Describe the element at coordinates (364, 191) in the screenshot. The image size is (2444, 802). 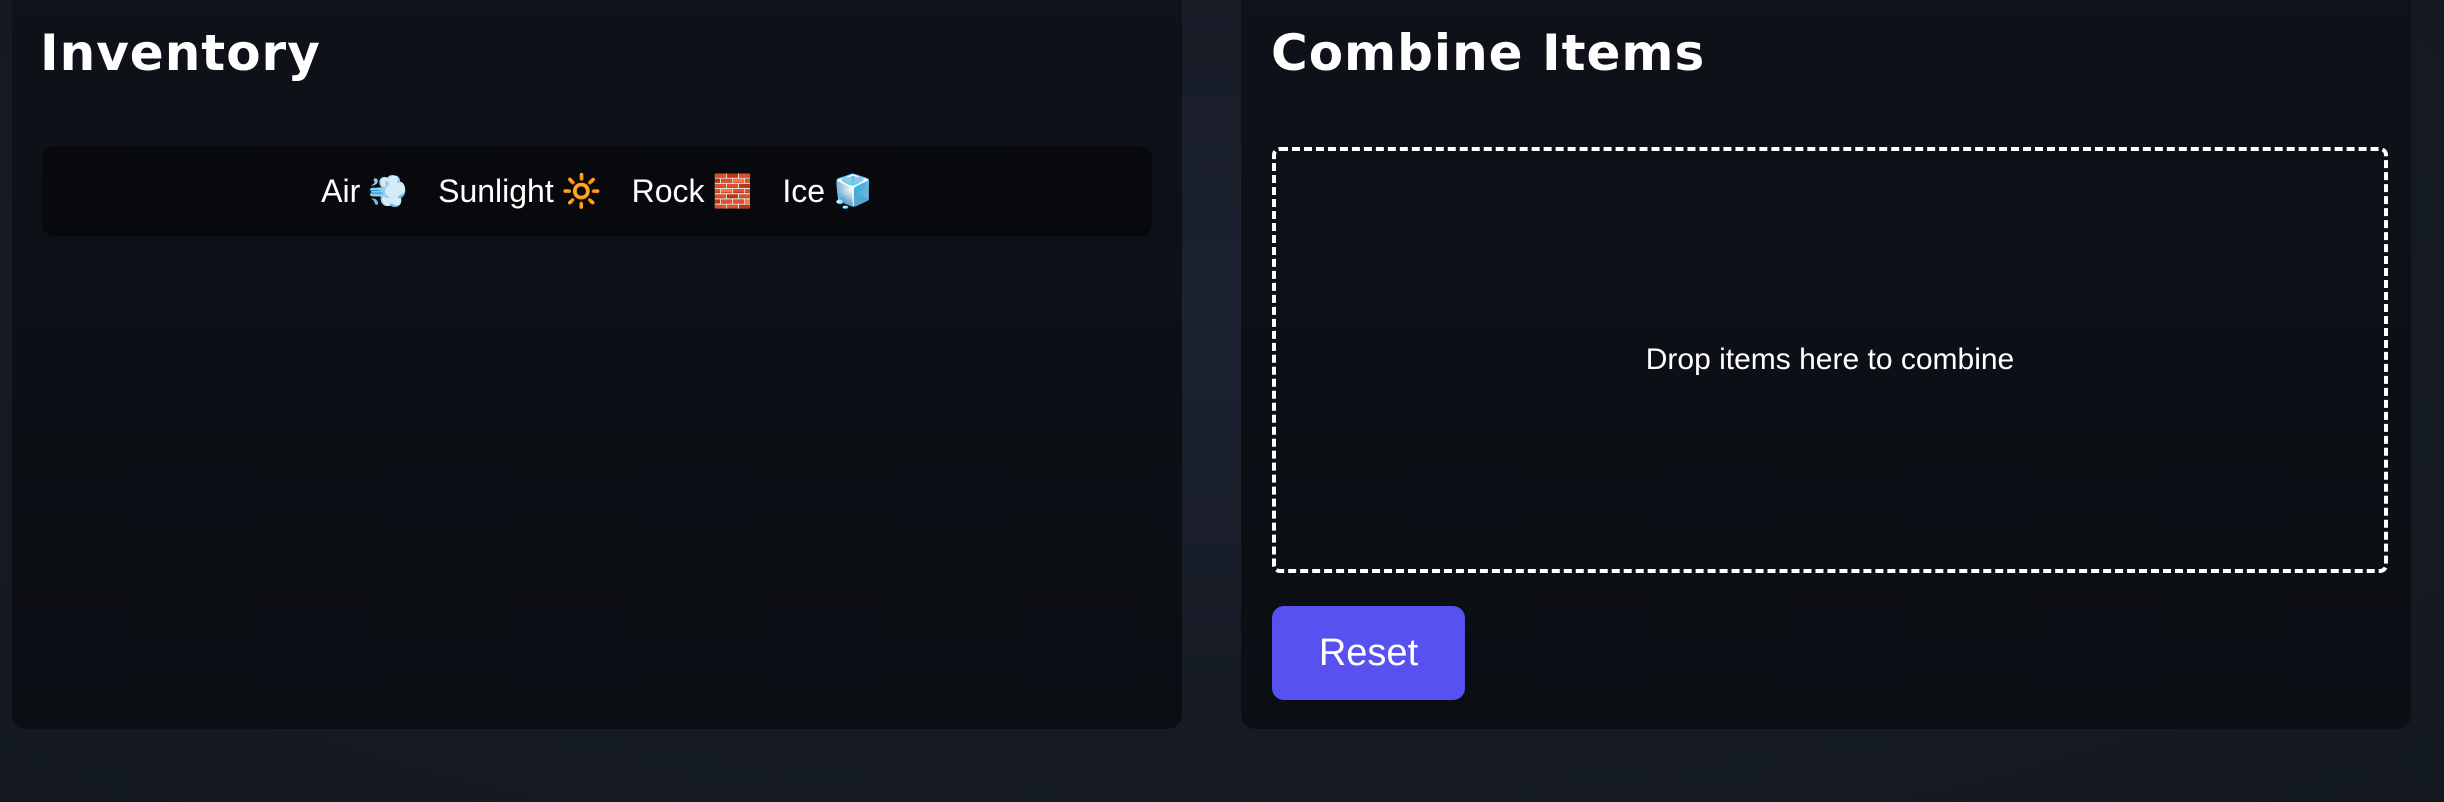
I see `inventory-item-air: Air 💨` at that location.